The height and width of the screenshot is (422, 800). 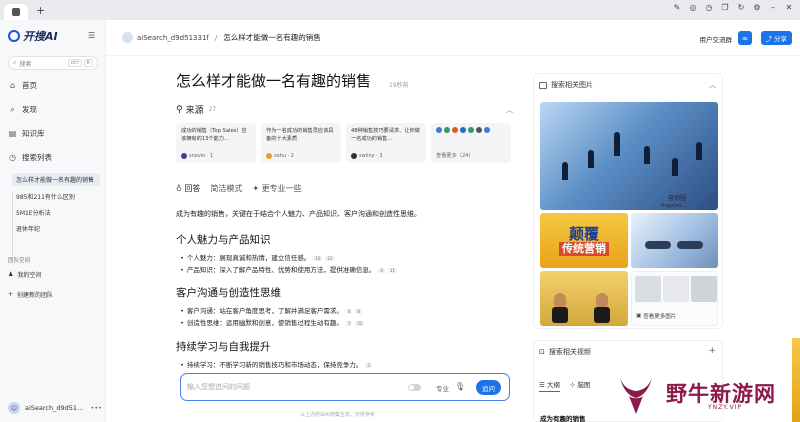 I want to click on follow-up-button: 追问, so click(x=488, y=387).